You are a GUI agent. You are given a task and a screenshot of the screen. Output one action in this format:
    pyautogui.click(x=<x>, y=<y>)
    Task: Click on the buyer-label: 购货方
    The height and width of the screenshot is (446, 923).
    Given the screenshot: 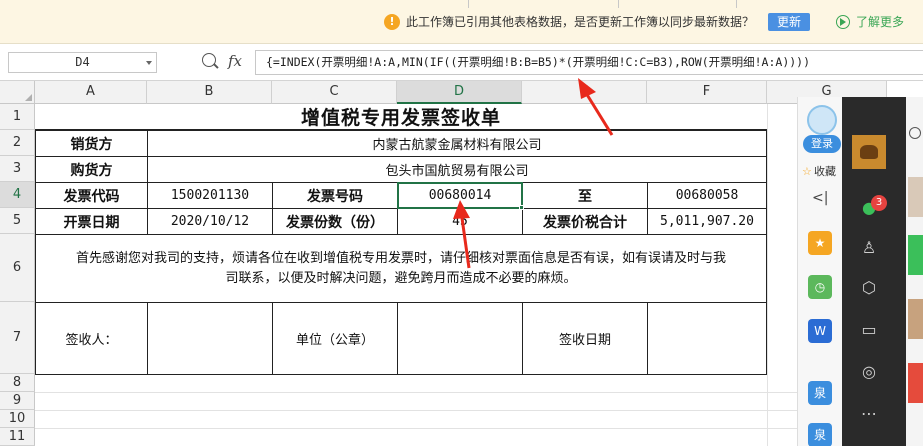 What is the action you would take?
    pyautogui.click(x=91, y=169)
    